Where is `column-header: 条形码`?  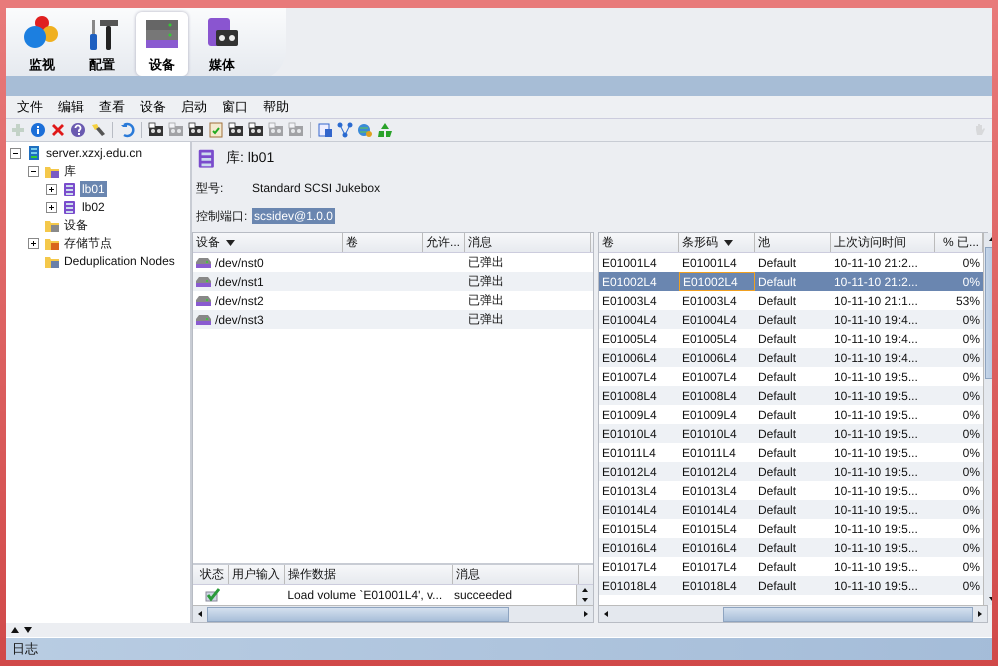 column-header: 条形码 is located at coordinates (717, 242).